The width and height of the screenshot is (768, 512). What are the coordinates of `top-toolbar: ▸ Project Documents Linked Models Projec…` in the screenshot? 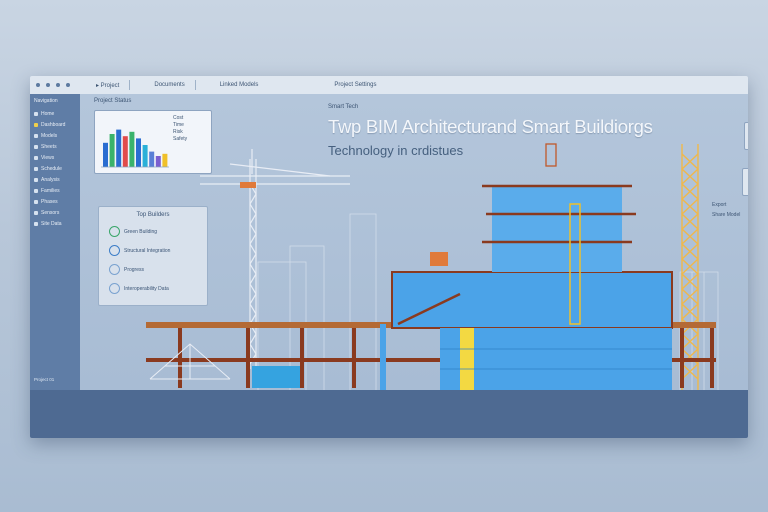 It's located at (389, 85).